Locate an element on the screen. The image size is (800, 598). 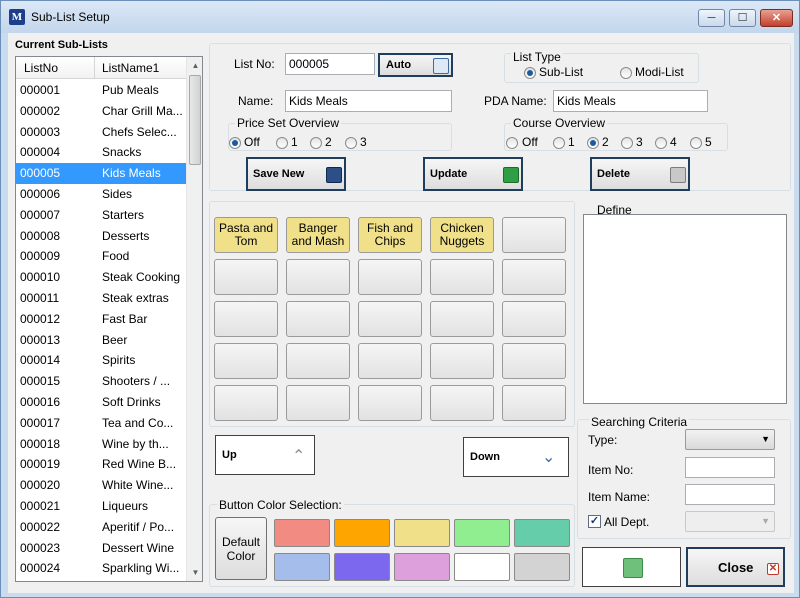
scroll-down-icon: ▼ is located at coordinates (194, 572).